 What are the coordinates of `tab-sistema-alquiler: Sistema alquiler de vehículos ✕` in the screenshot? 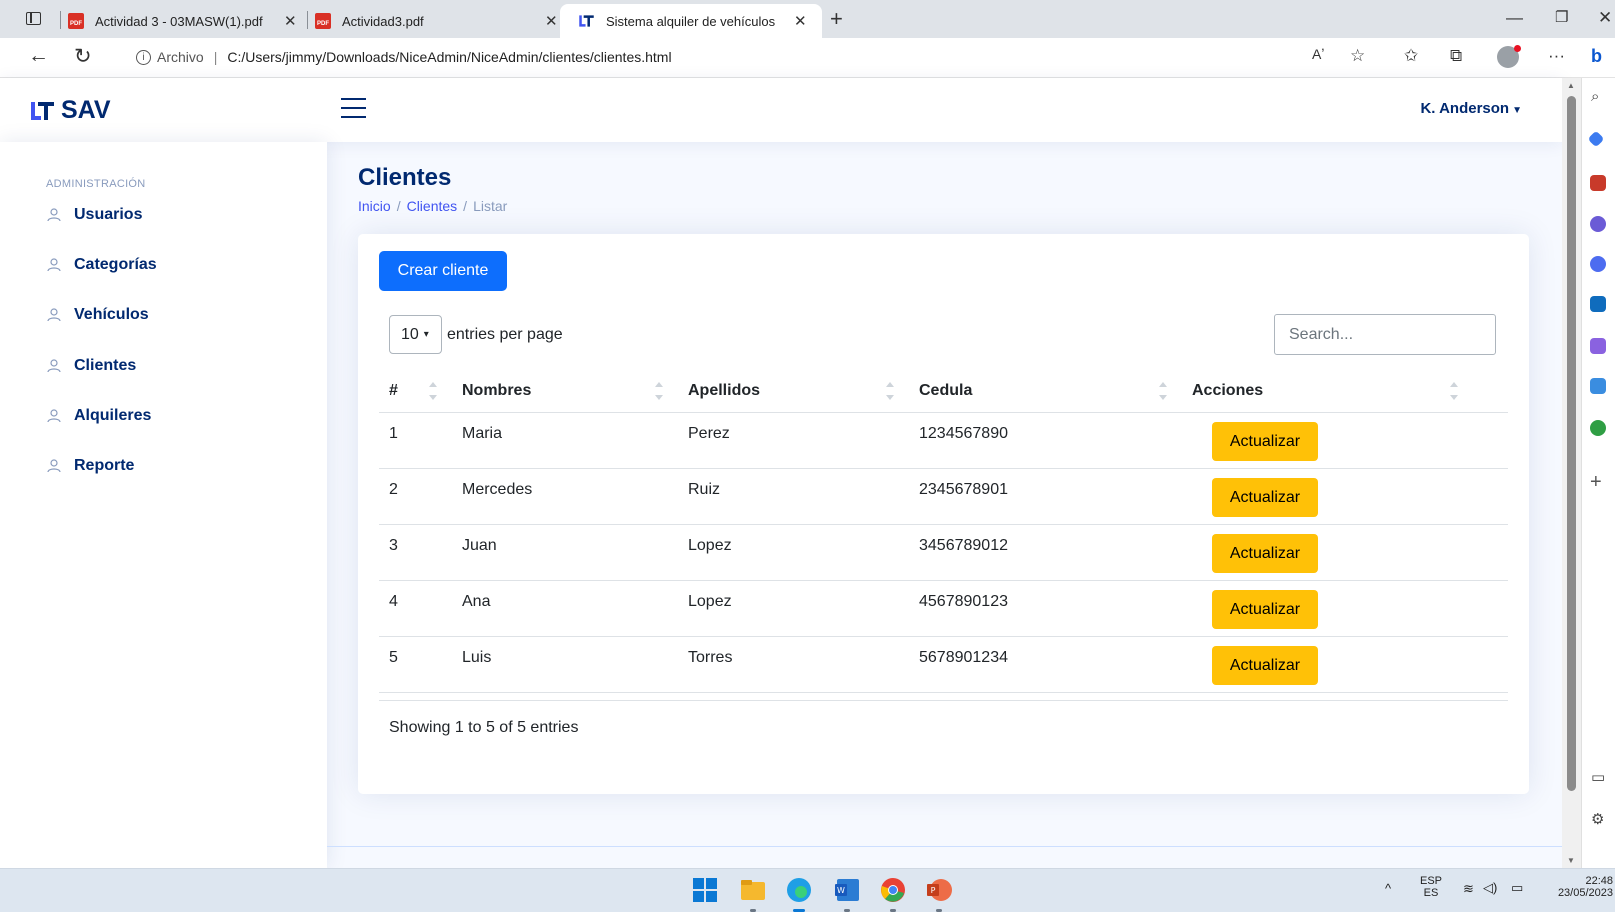 It's located at (691, 21).